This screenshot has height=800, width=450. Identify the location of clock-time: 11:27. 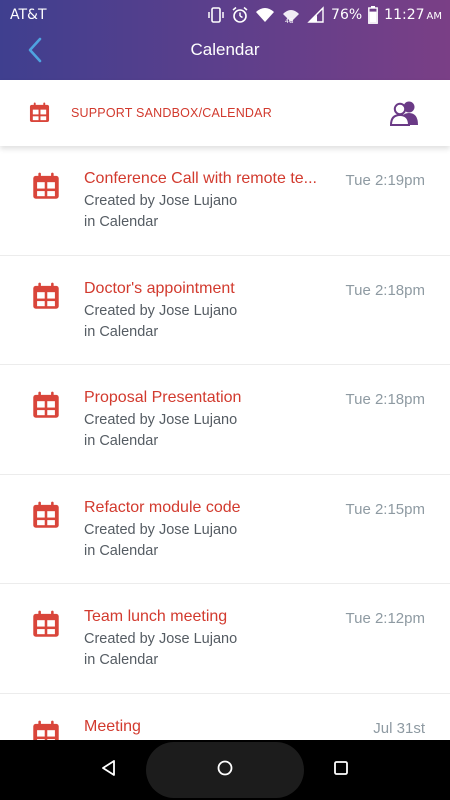
(404, 15).